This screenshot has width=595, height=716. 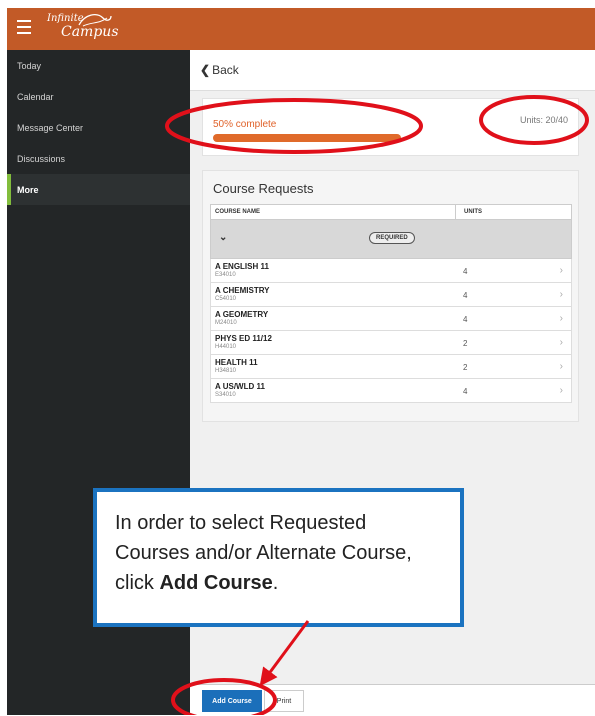 I want to click on highlight-ellipse-add-course, so click(x=224, y=696).